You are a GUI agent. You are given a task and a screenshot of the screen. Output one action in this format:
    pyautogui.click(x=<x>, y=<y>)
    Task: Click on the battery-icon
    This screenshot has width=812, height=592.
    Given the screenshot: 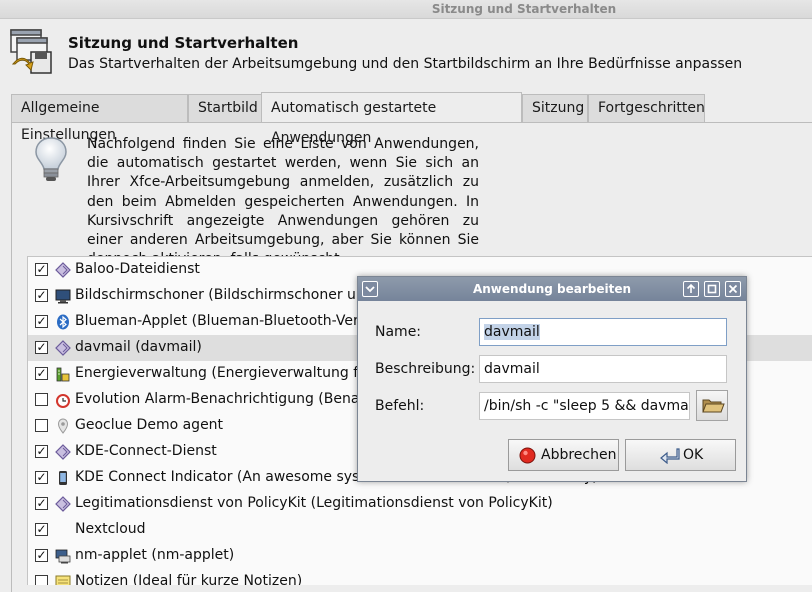 What is the action you would take?
    pyautogui.click(x=63, y=374)
    